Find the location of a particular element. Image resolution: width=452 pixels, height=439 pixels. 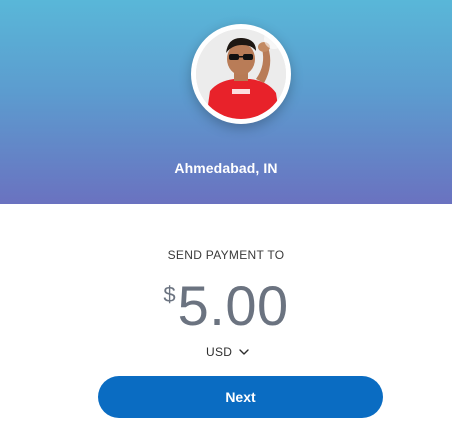

currency-code: USD is located at coordinates (219, 352).